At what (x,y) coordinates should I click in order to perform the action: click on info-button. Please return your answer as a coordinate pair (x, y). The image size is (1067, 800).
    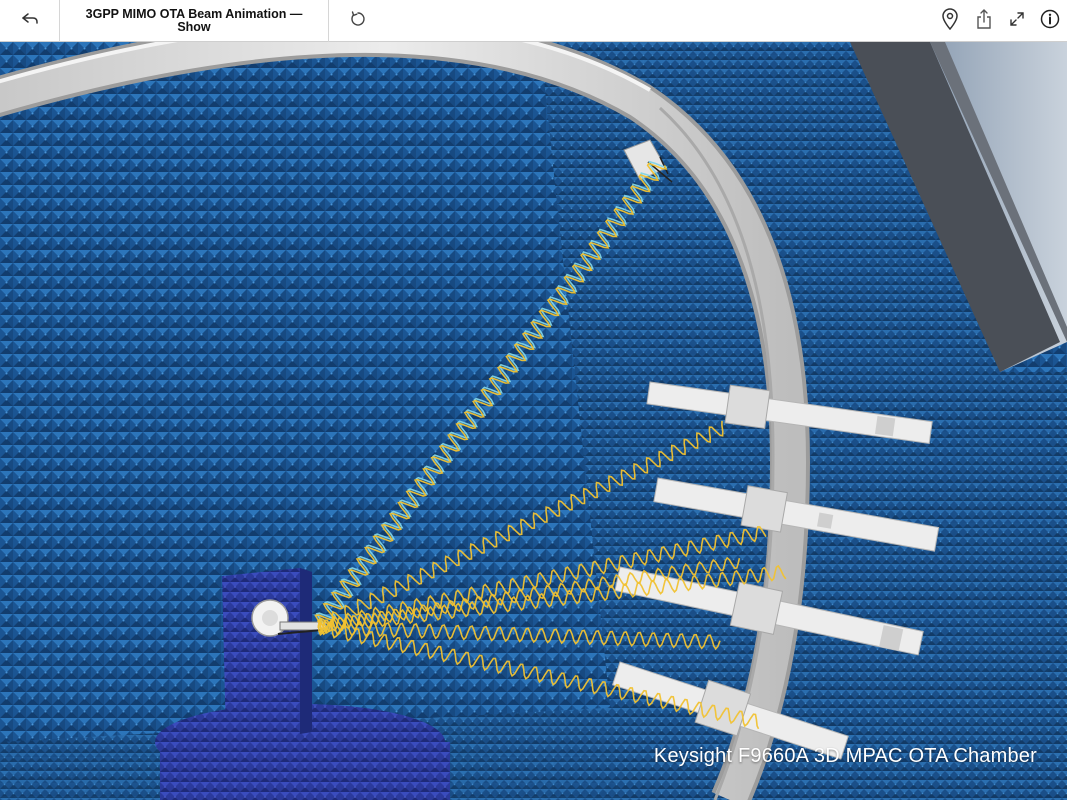
    Looking at the image, I should click on (1050, 21).